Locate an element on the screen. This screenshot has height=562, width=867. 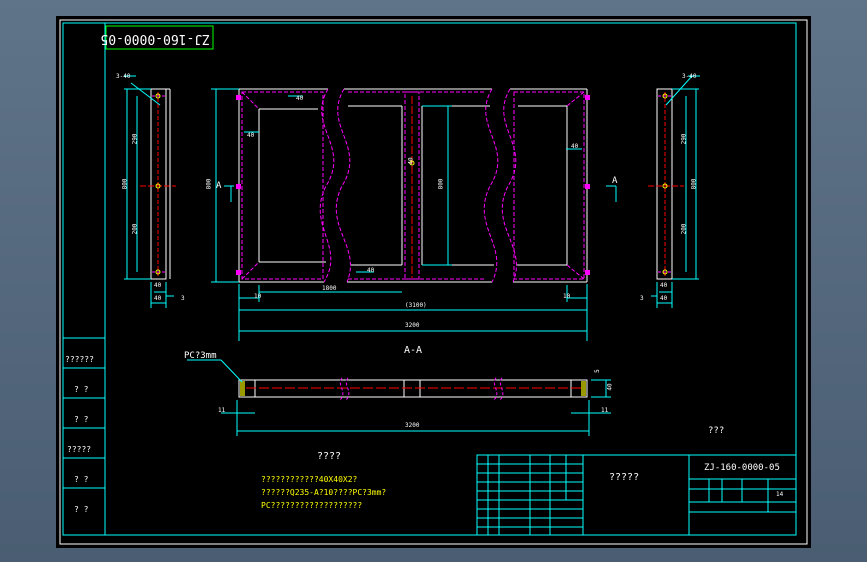
front-dim-40-mid: 40 is located at coordinates (411, 161).